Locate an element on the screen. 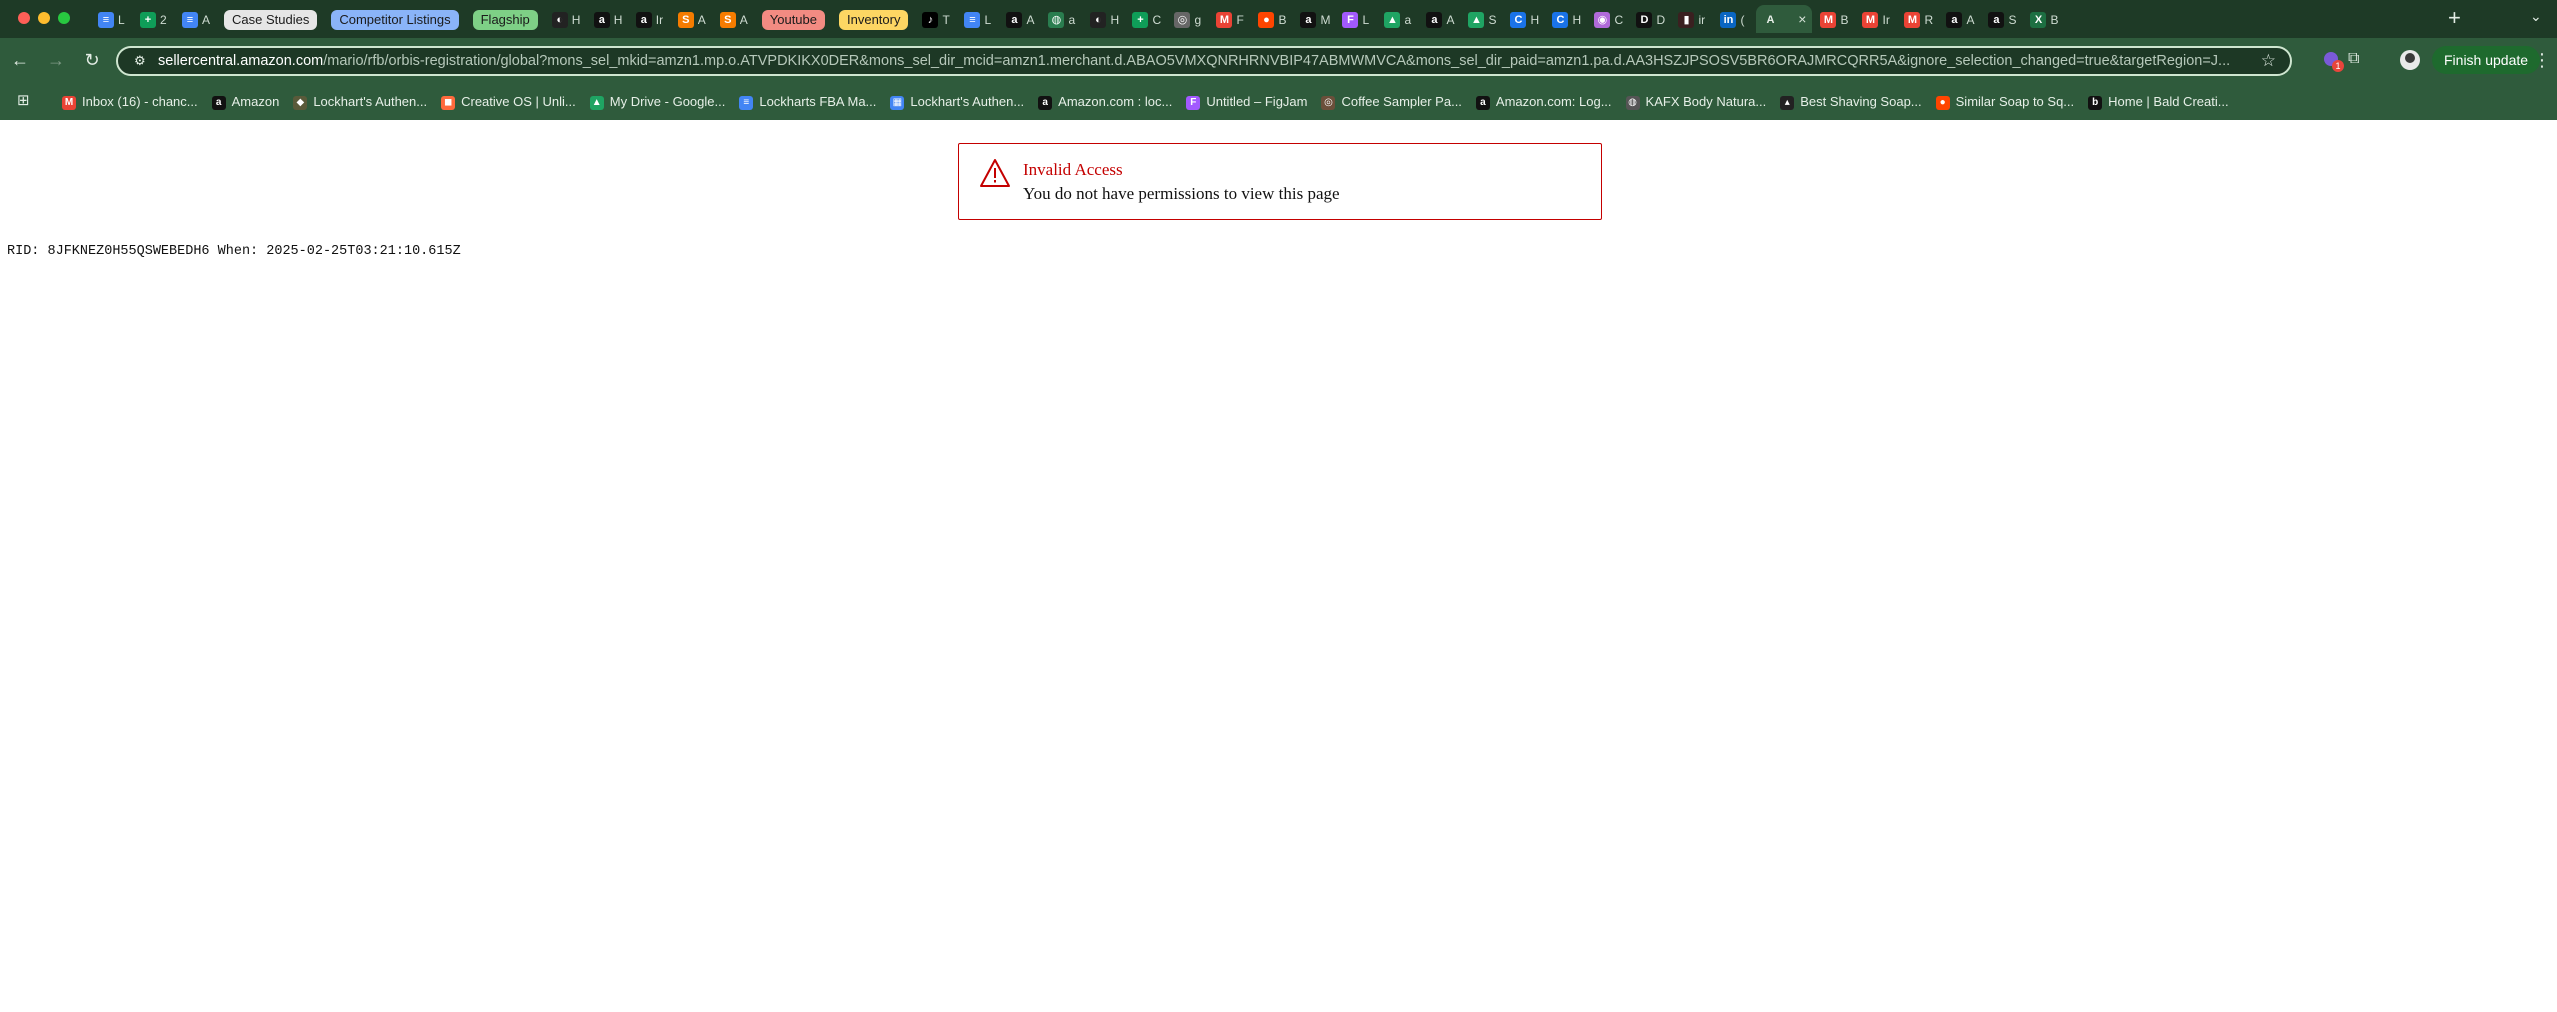 This screenshot has height=1012, width=2557. site-info-icon: ⚙ is located at coordinates (142, 61).